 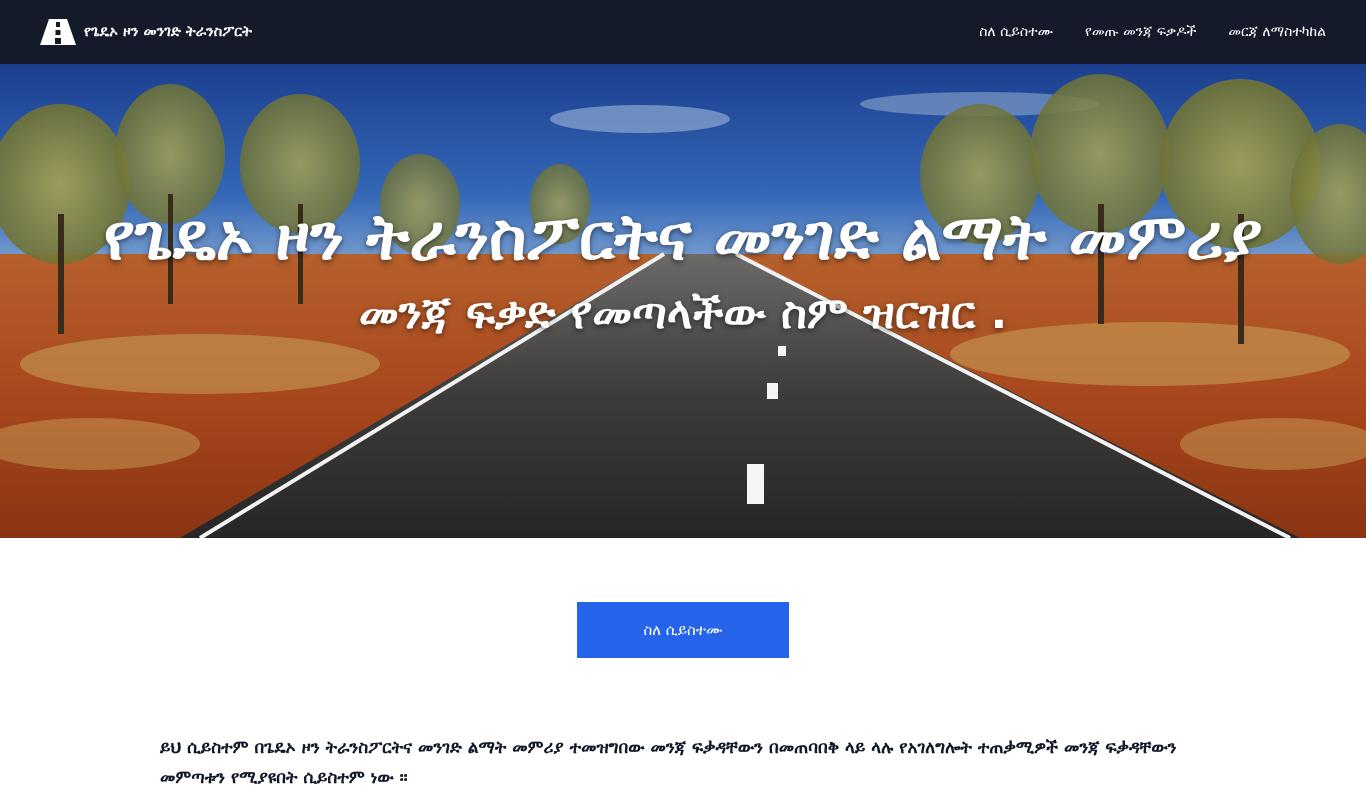 I want to click on nav-link-edit-data: መርጃ ለማስተካከል, so click(x=1277, y=32).